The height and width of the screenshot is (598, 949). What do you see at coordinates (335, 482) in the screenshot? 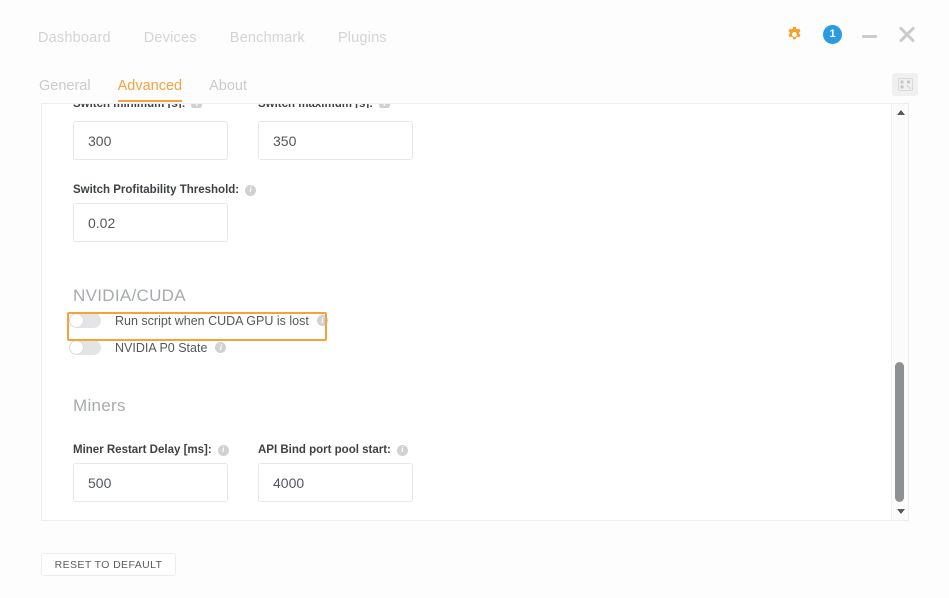
I see `api-bind-port-pool-start-input` at bounding box center [335, 482].